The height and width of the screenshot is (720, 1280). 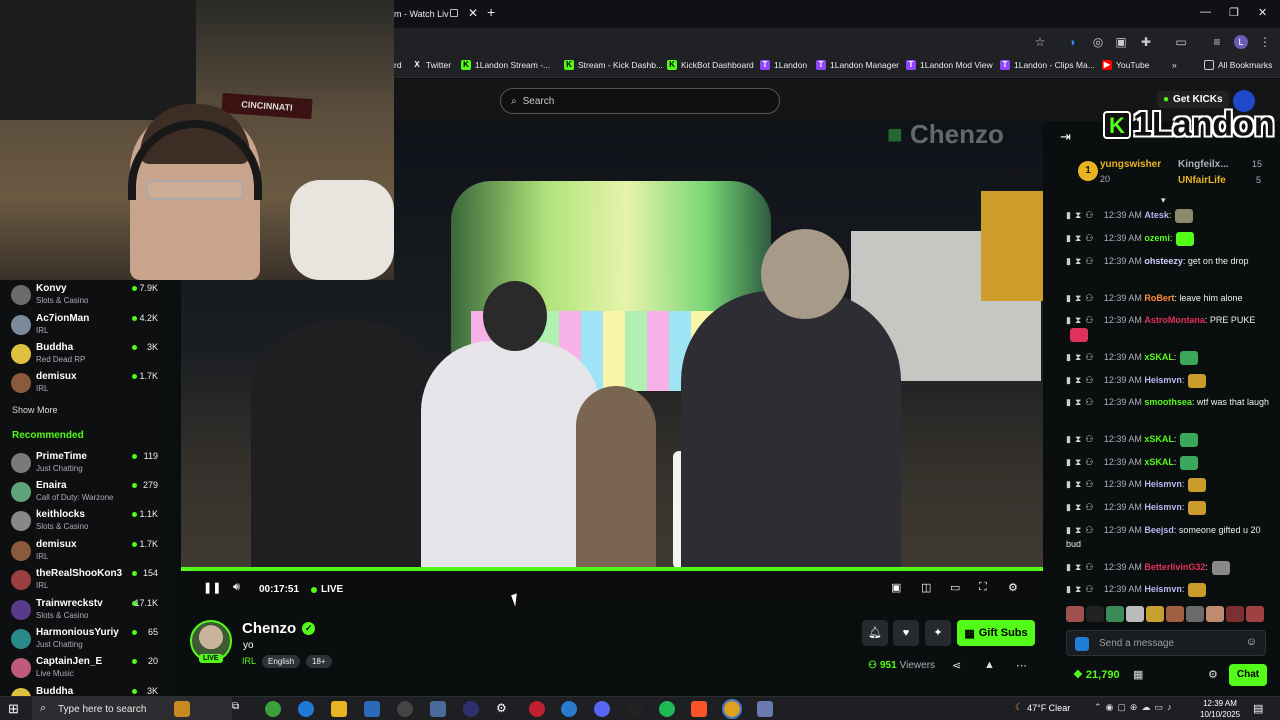 What do you see at coordinates (454, 13) in the screenshot?
I see `speaker-icon` at bounding box center [454, 13].